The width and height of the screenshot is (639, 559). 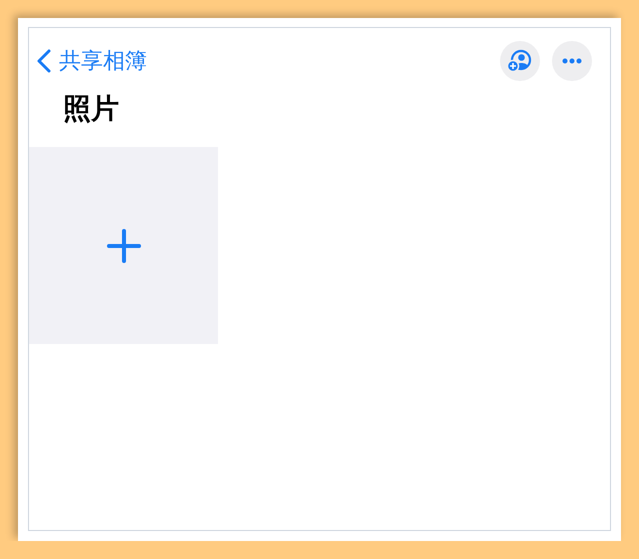 I want to click on add-person-icon, so click(x=520, y=61).